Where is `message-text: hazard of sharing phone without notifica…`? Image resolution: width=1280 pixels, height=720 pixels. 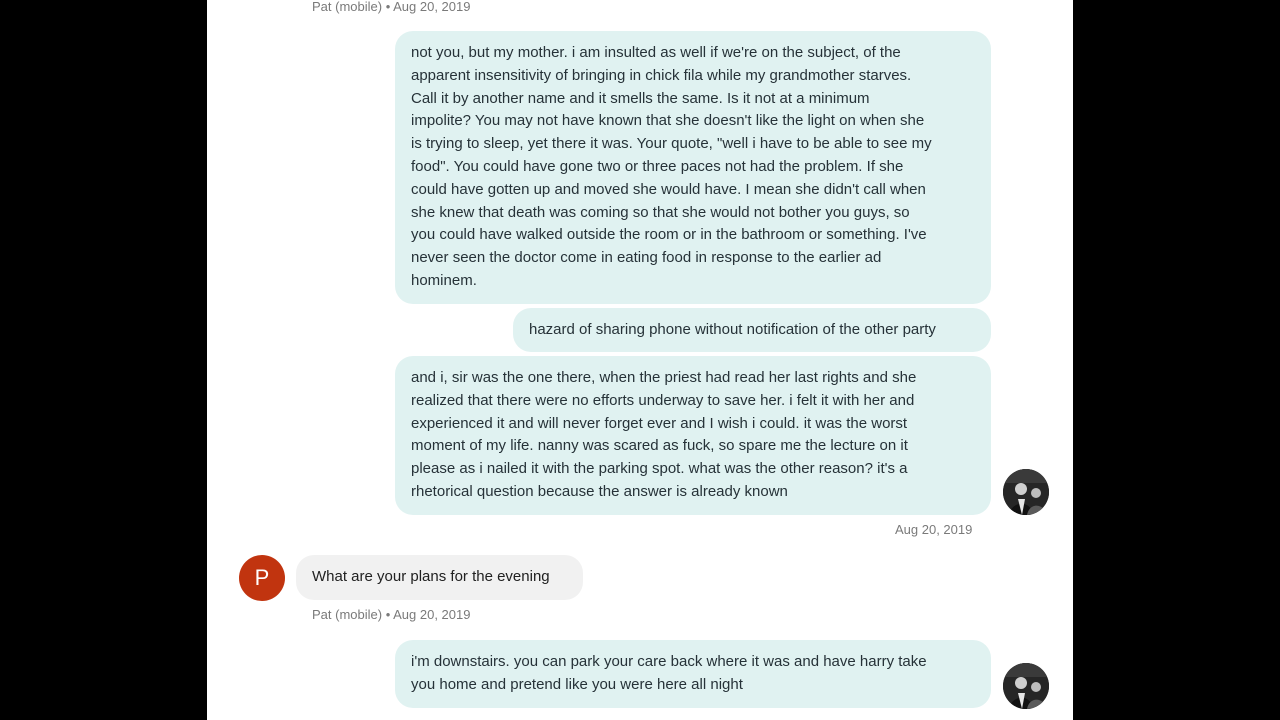 message-text: hazard of sharing phone without notifica… is located at coordinates (732, 329).